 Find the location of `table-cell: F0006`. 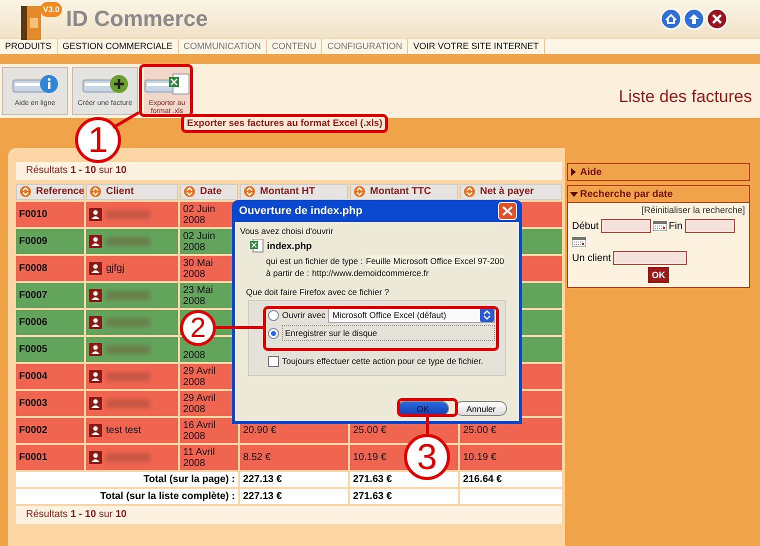

table-cell: F0006 is located at coordinates (50, 322).